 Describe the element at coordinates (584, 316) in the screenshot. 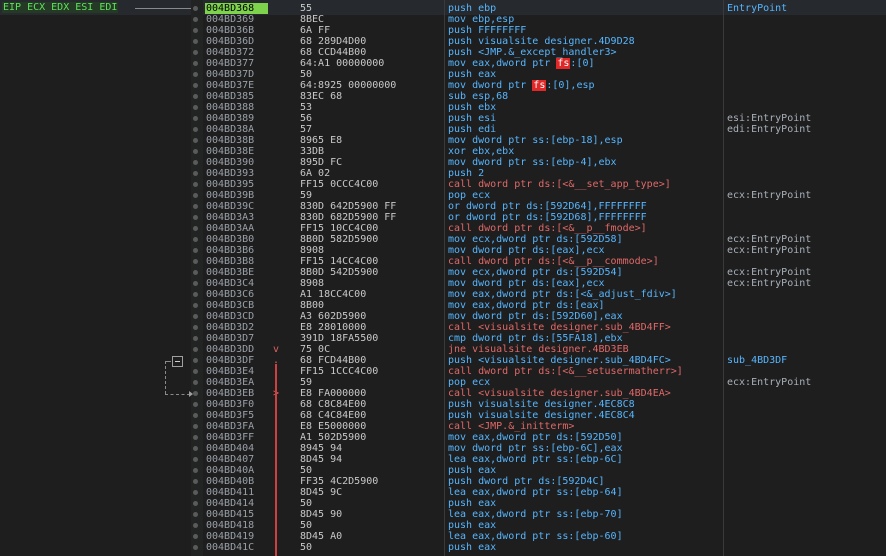

I see `instruction-cell: mov dword ptr ds:[592D60],eax` at that location.